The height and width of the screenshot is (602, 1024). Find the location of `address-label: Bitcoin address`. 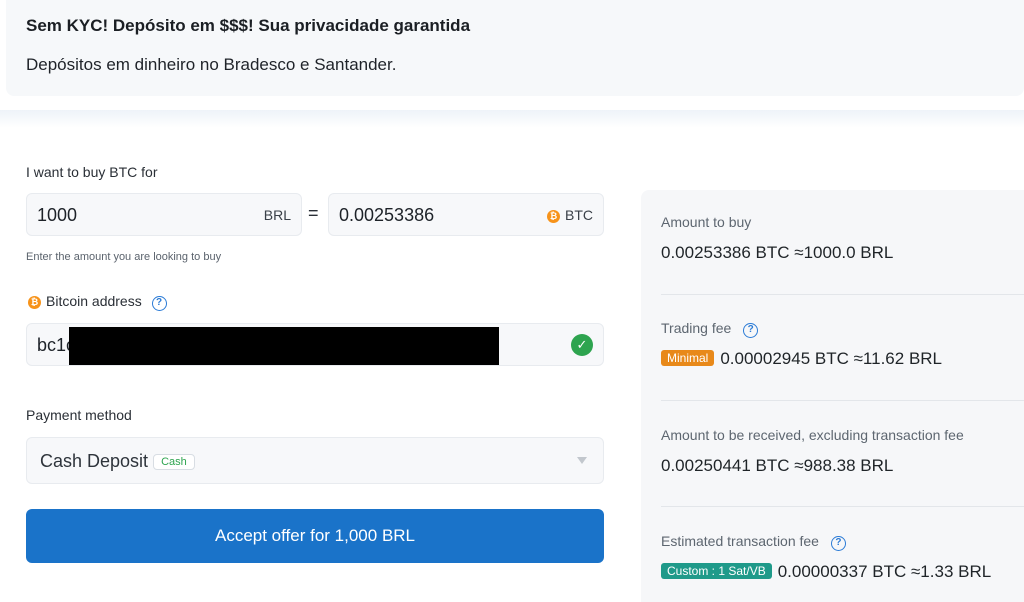

address-label: Bitcoin address is located at coordinates (94, 301).